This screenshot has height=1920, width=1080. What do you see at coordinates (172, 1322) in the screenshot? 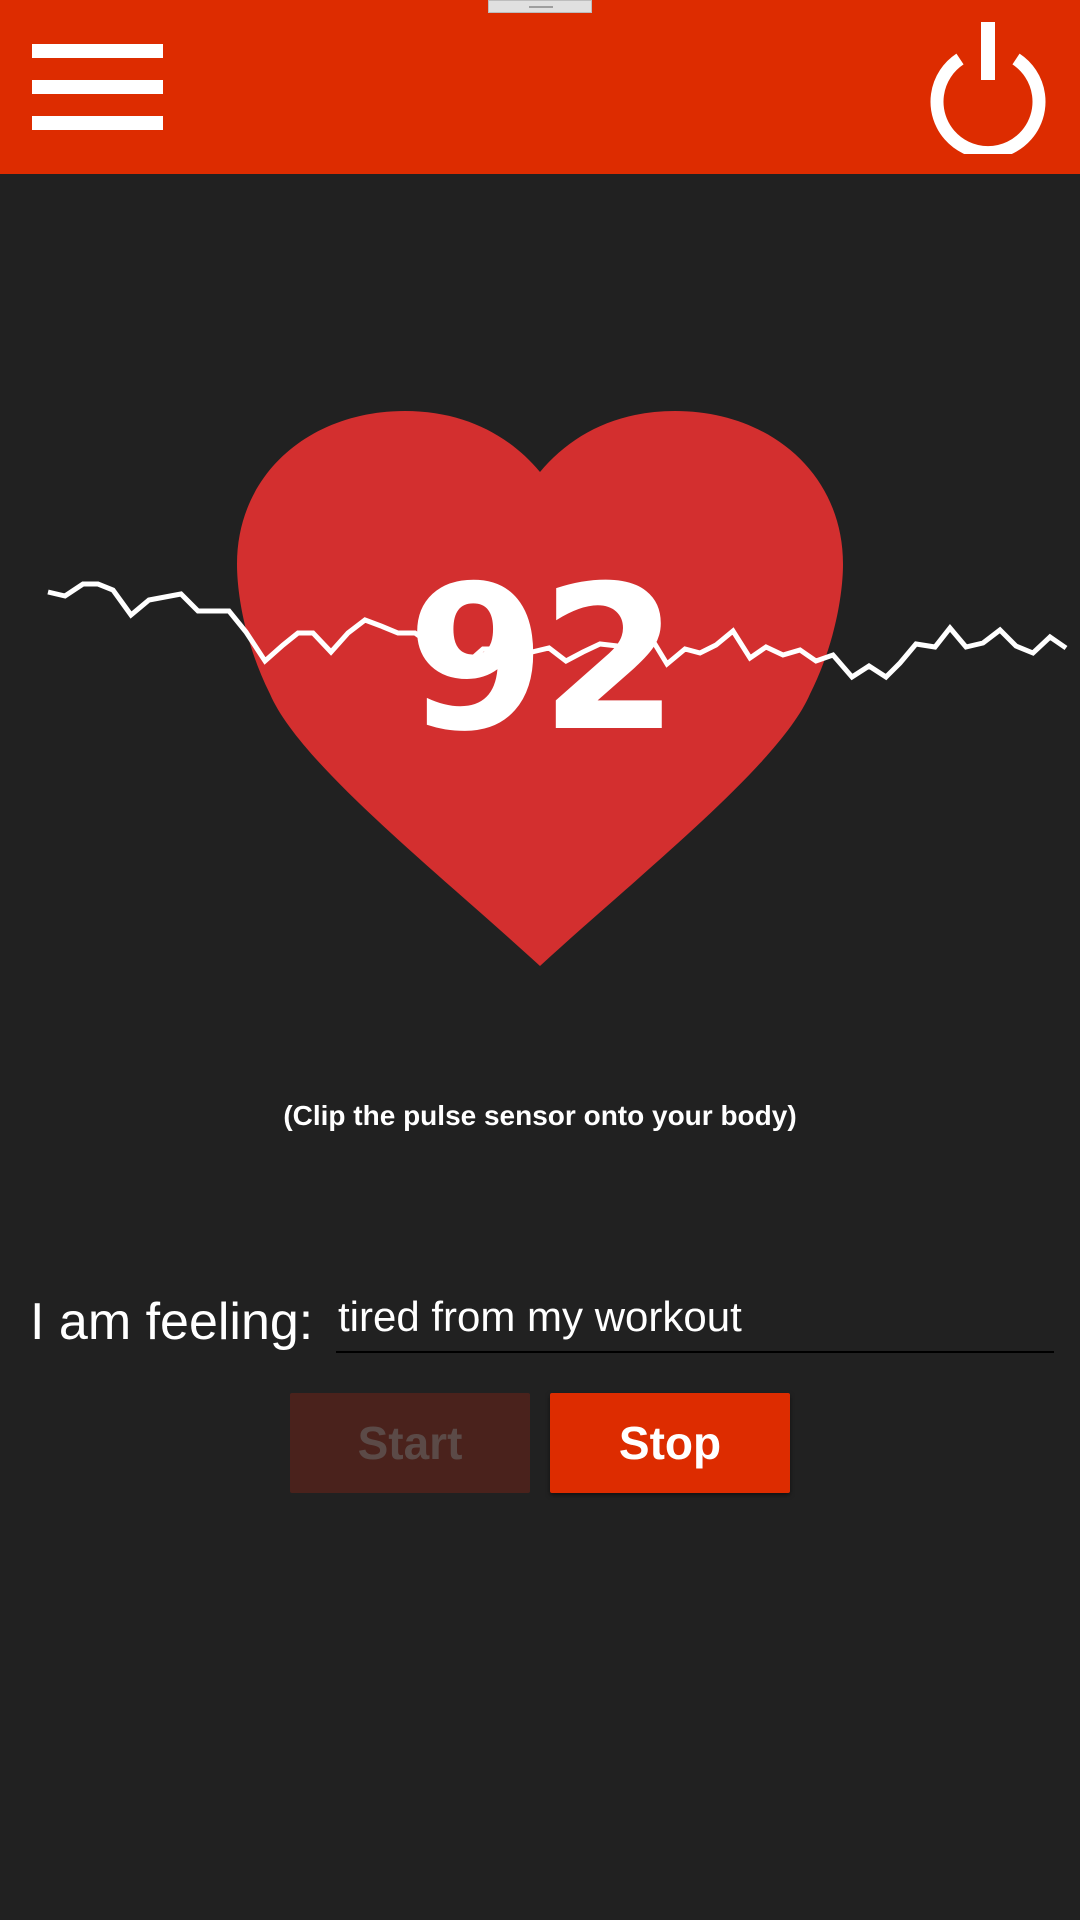
I see `feeling-label: I am feeling:` at bounding box center [172, 1322].